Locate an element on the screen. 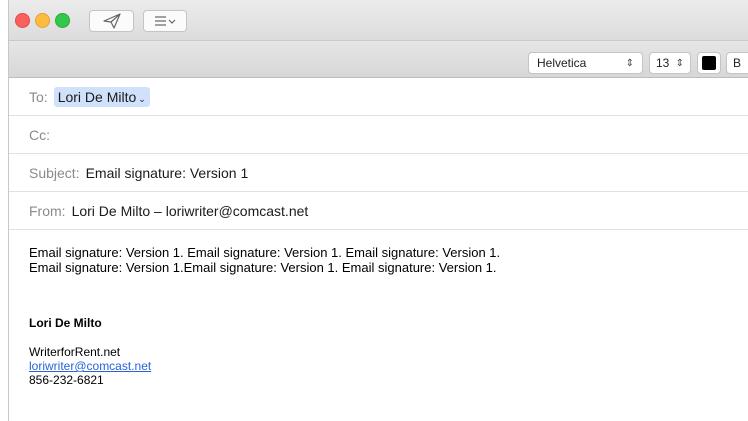 This screenshot has height=421, width=748. title-bar is located at coordinates (378, 20).